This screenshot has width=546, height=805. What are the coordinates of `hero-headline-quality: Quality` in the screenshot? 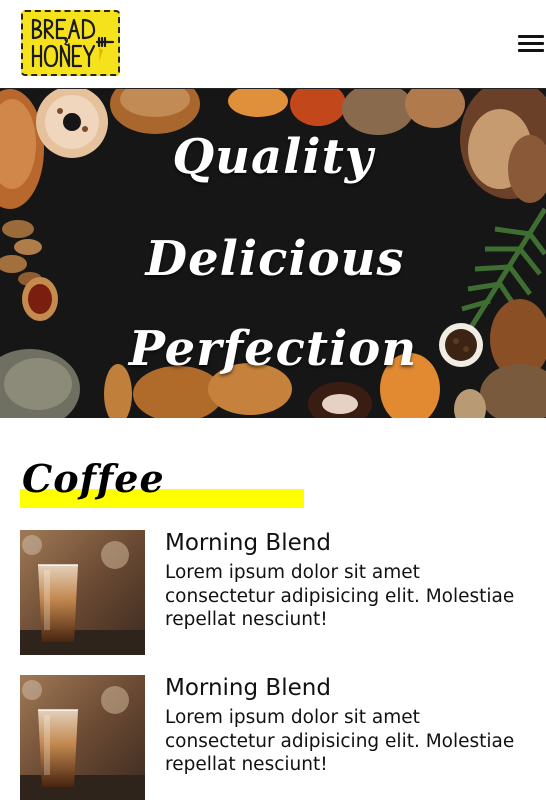 It's located at (273, 157).